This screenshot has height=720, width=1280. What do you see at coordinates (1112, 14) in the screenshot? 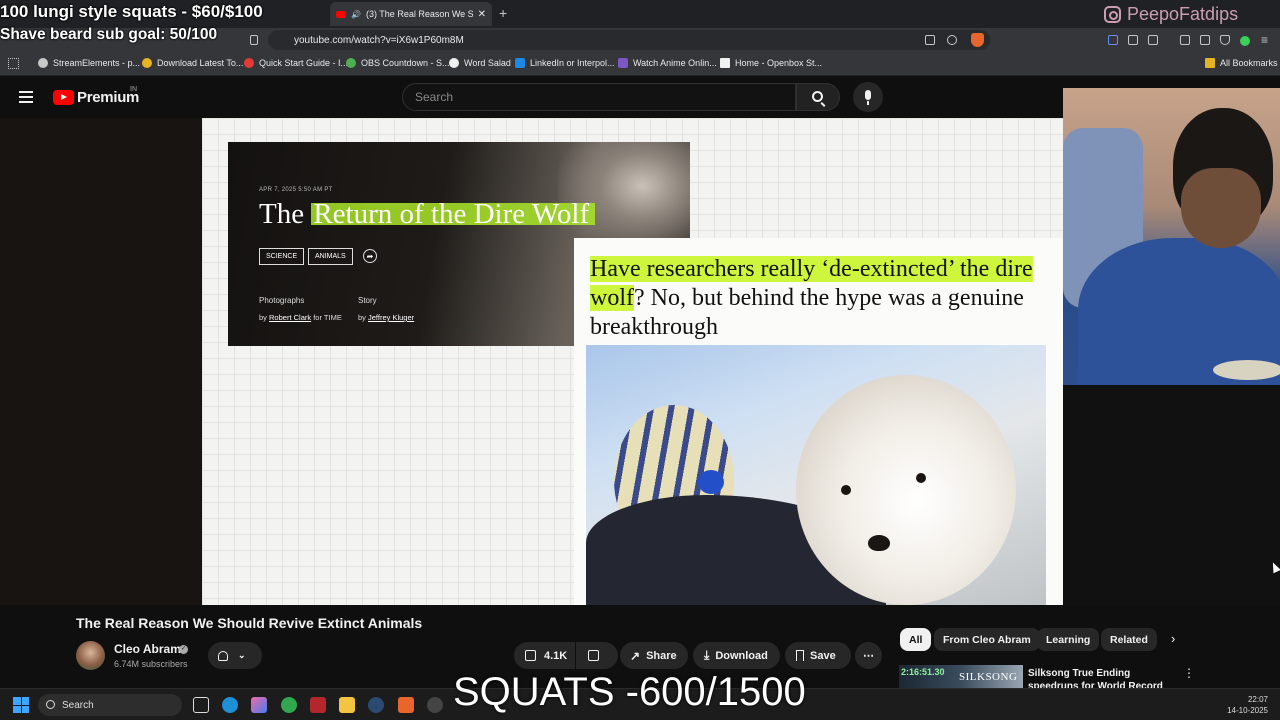
I see `instagram-icon` at bounding box center [1112, 14].